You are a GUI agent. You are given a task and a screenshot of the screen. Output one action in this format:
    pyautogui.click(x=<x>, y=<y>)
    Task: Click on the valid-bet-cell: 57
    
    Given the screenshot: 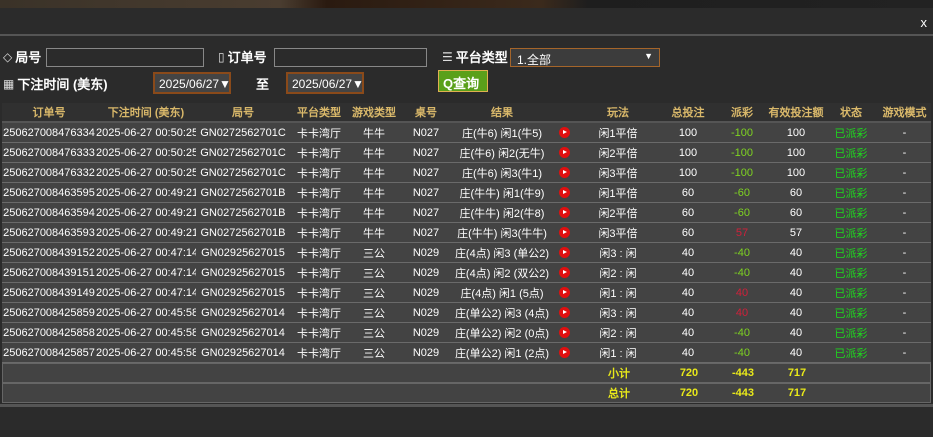 What is the action you would take?
    pyautogui.click(x=796, y=232)
    